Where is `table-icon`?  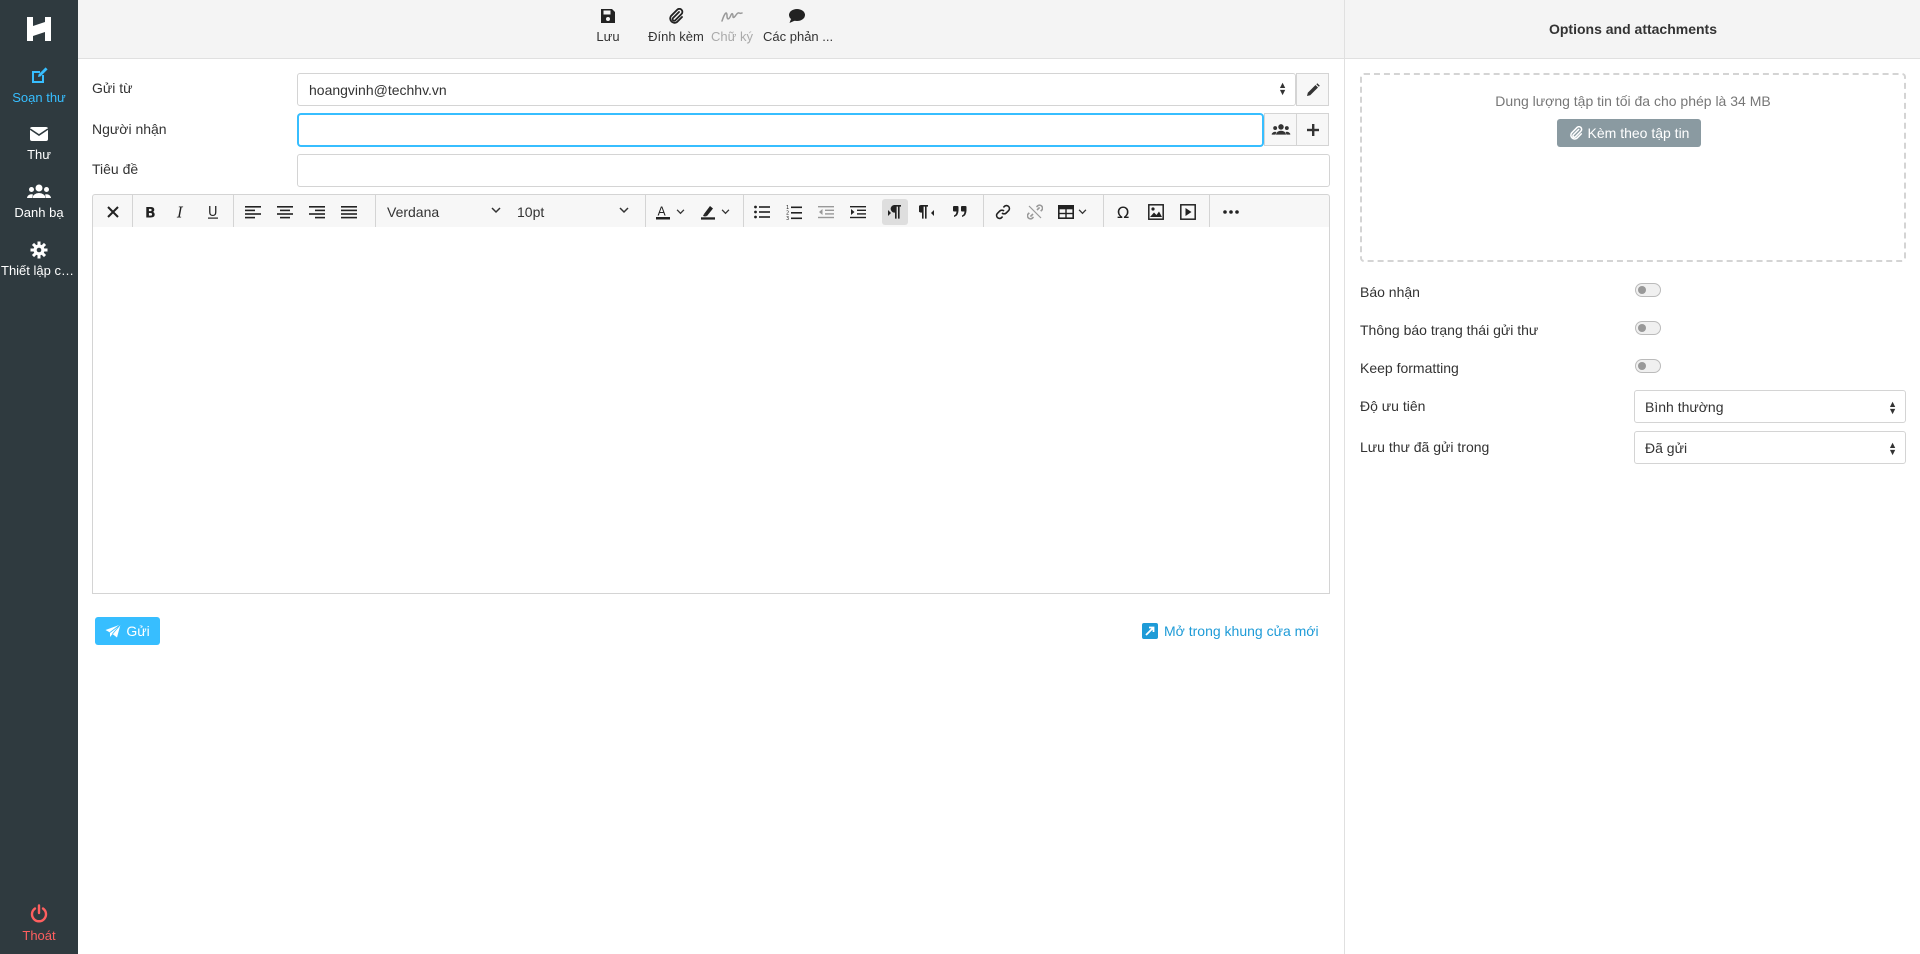
table-icon is located at coordinates (1066, 212).